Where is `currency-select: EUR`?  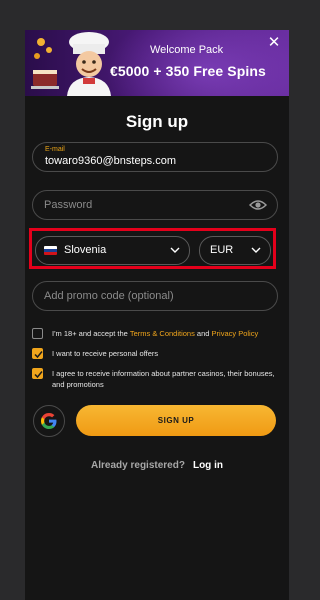 currency-select: EUR is located at coordinates (235, 250).